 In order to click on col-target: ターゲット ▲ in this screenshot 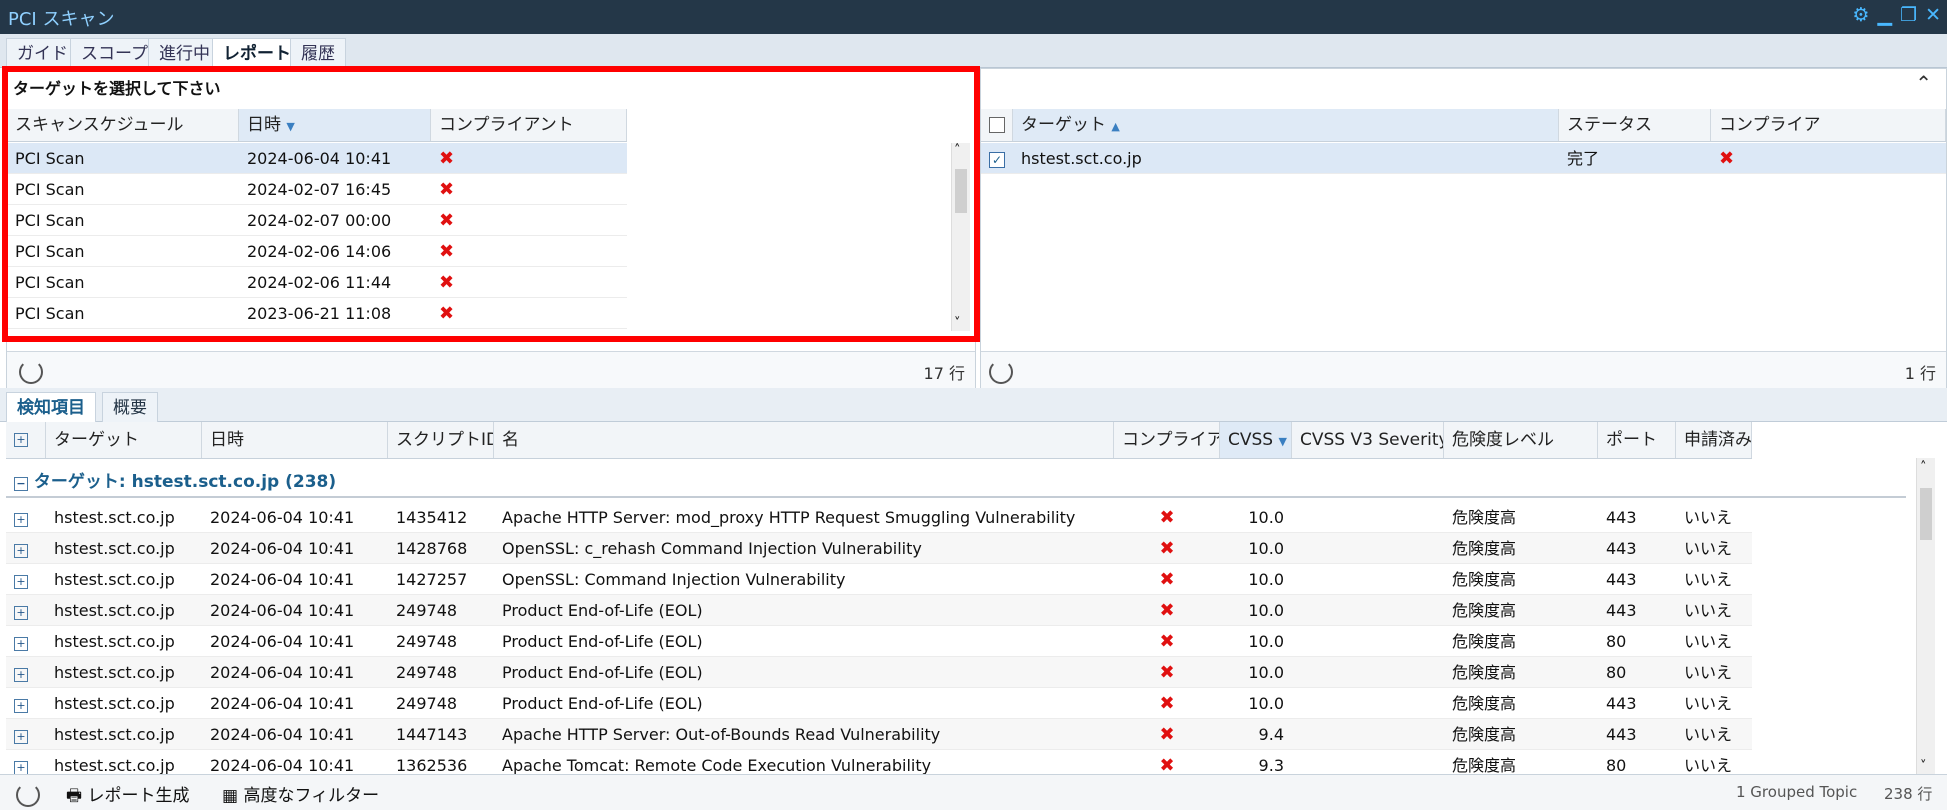, I will do `click(1286, 125)`.